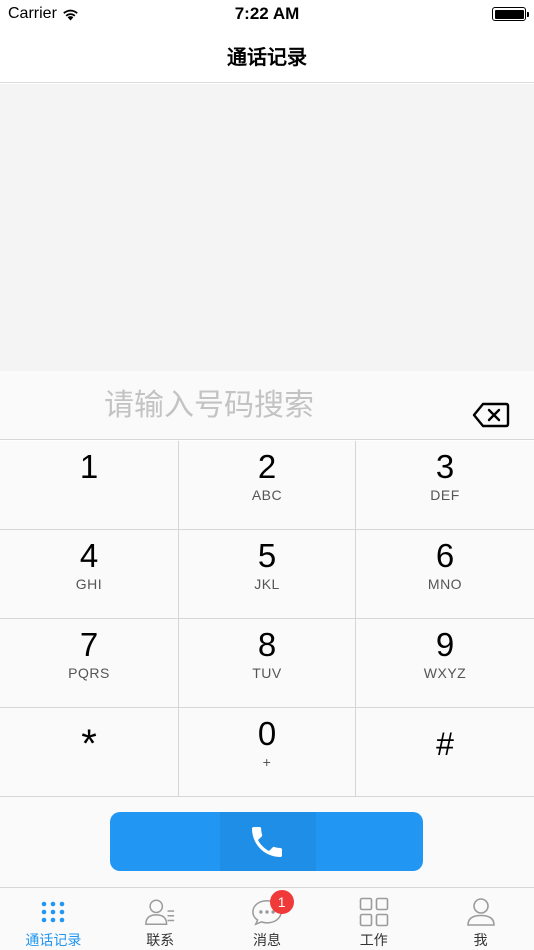 The image size is (534, 950). Describe the element at coordinates (481, 912) in the screenshot. I see `profile-icon` at that location.